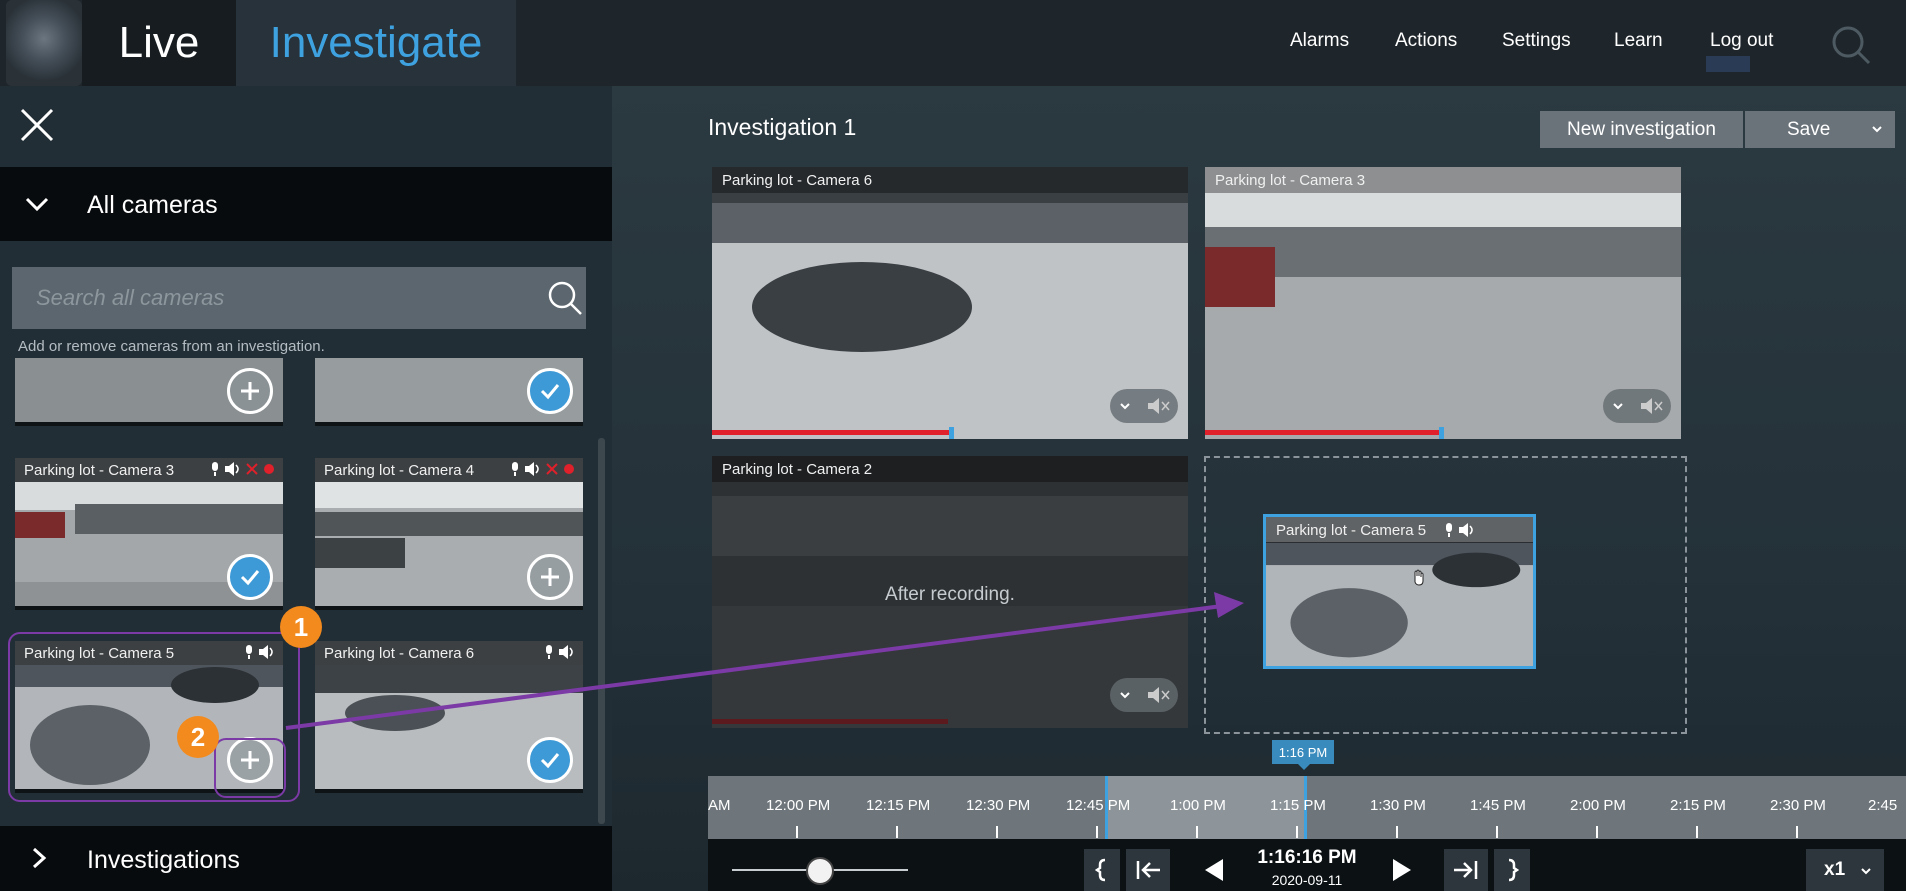  What do you see at coordinates (1835, 869) in the screenshot?
I see `playback-speed-value: x1` at bounding box center [1835, 869].